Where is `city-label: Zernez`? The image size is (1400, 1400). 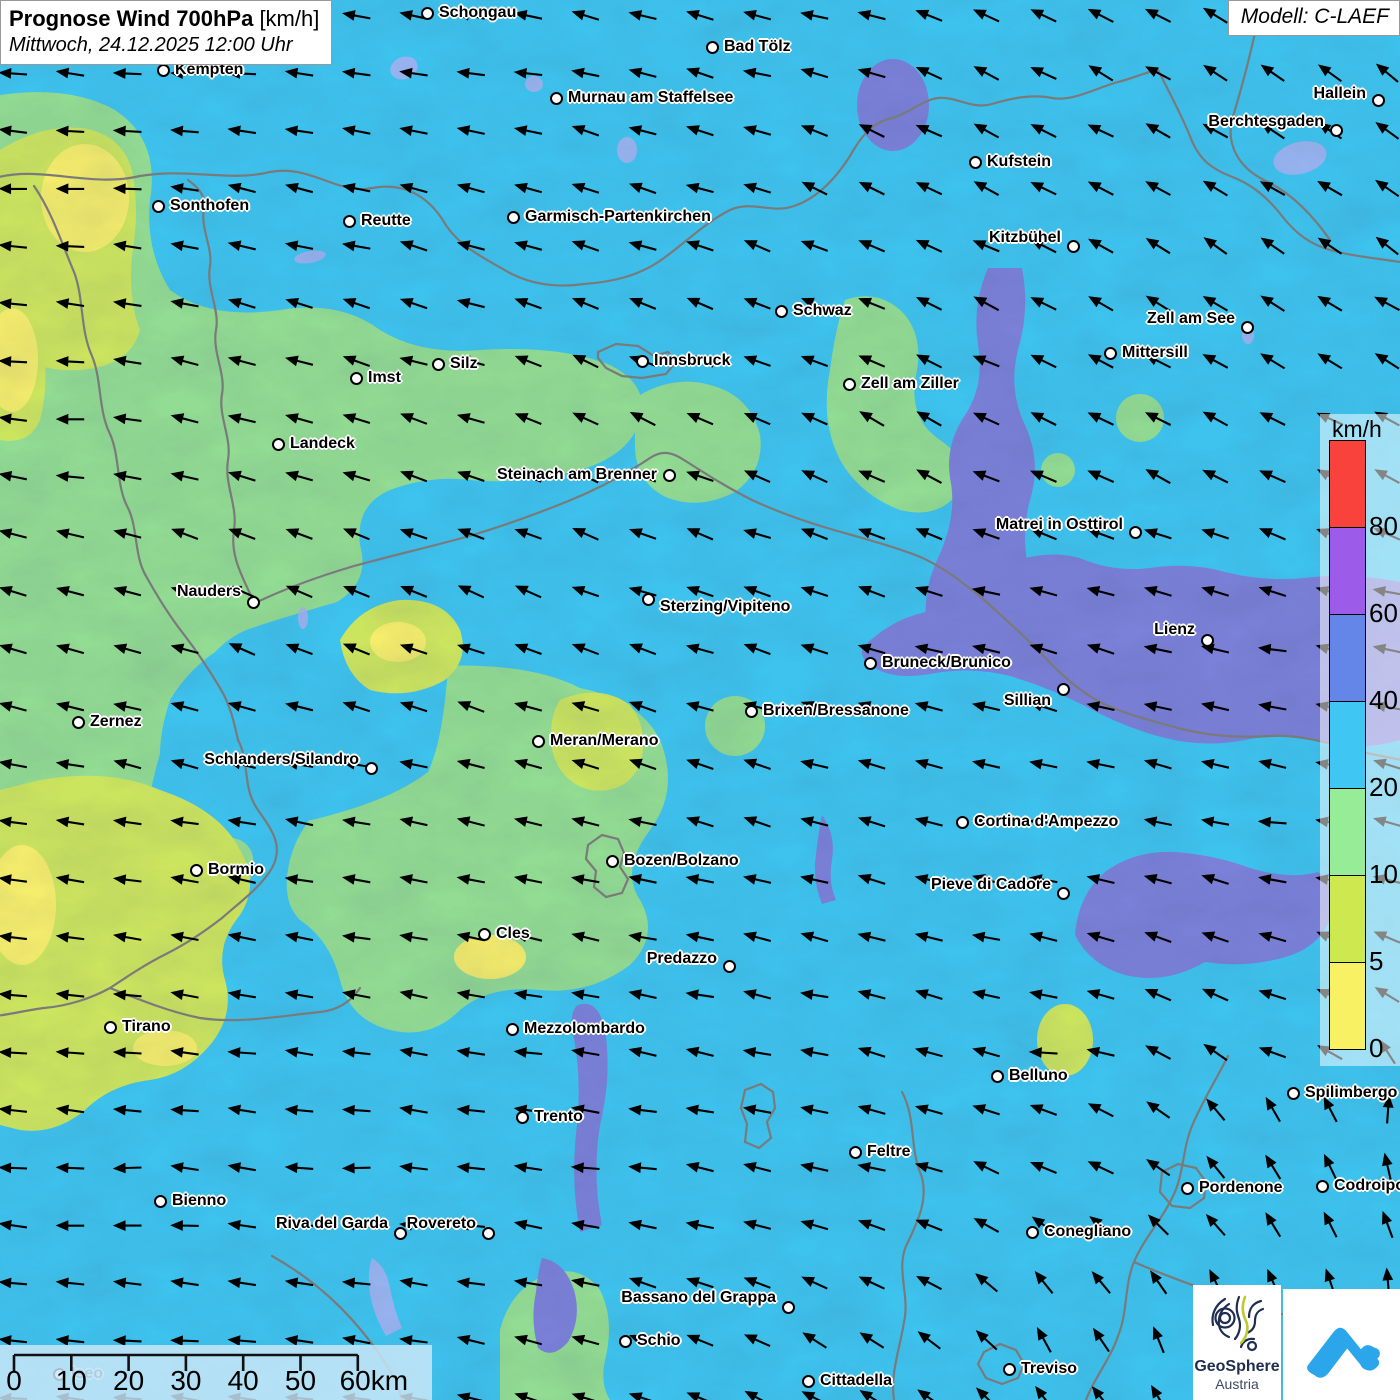
city-label: Zernez is located at coordinates (116, 721).